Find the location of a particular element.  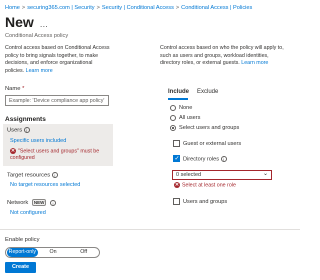

checkbox-guest-external is located at coordinates (176, 143).